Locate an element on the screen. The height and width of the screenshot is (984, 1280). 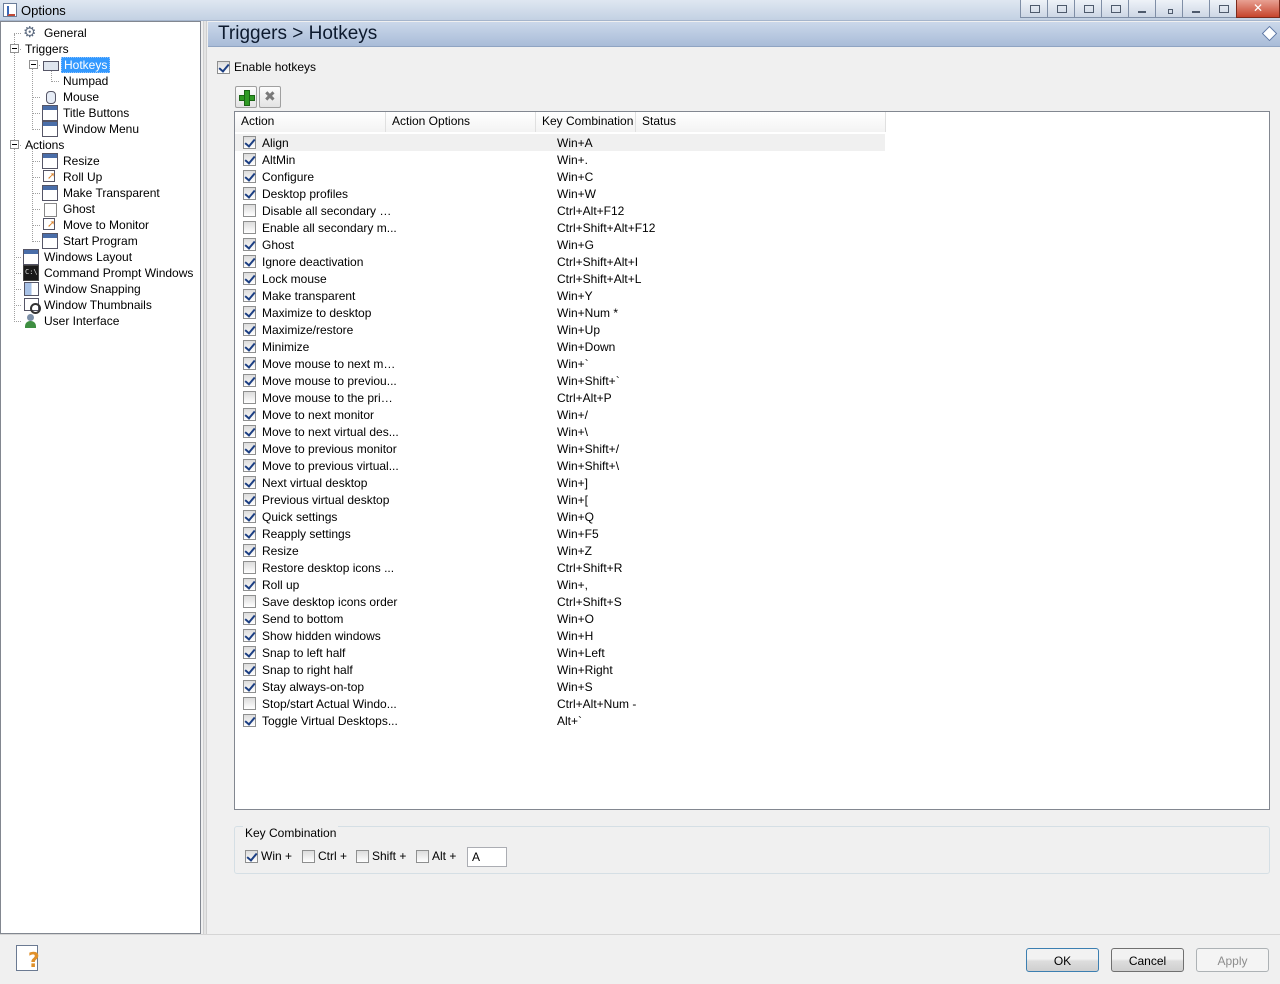
table-row: Align Win+A is located at coordinates (560, 142).